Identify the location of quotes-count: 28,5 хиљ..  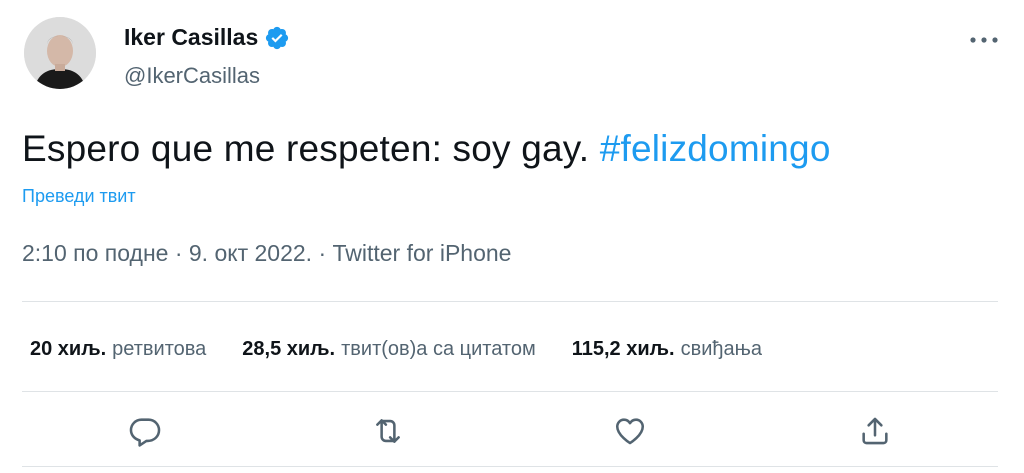
(289, 349).